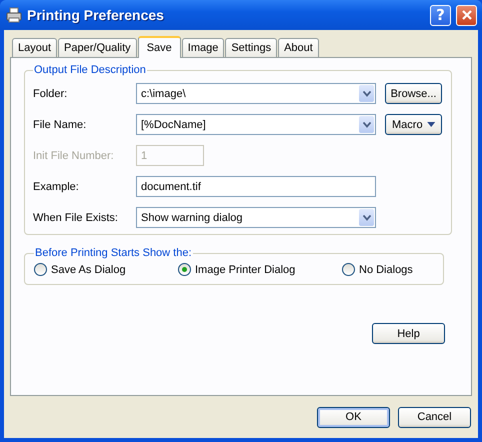 The image size is (482, 442). Describe the element at coordinates (256, 186) in the screenshot. I see `input-field: document.tif` at that location.